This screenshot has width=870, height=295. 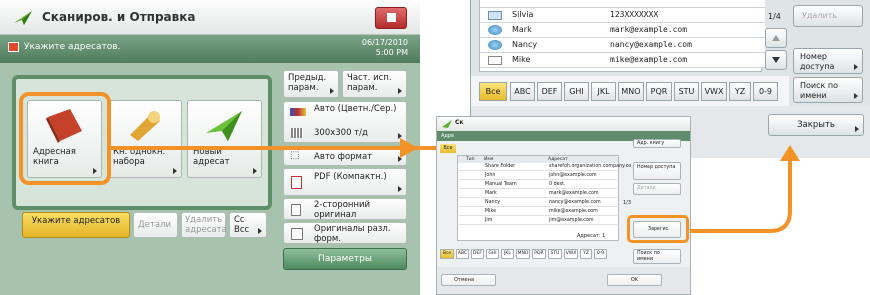 I want to click on row-address: mark@example.com, so click(x=649, y=29).